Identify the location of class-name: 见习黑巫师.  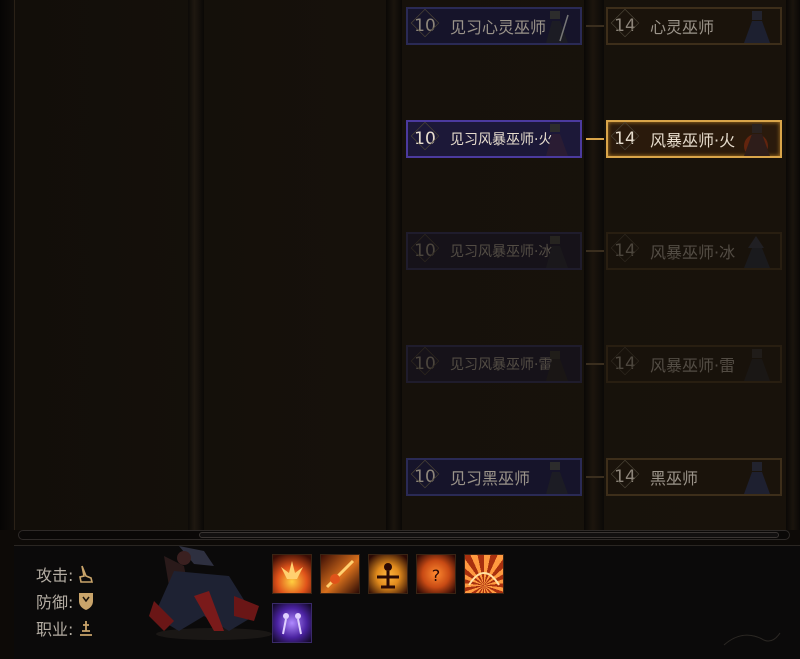
(490, 478).